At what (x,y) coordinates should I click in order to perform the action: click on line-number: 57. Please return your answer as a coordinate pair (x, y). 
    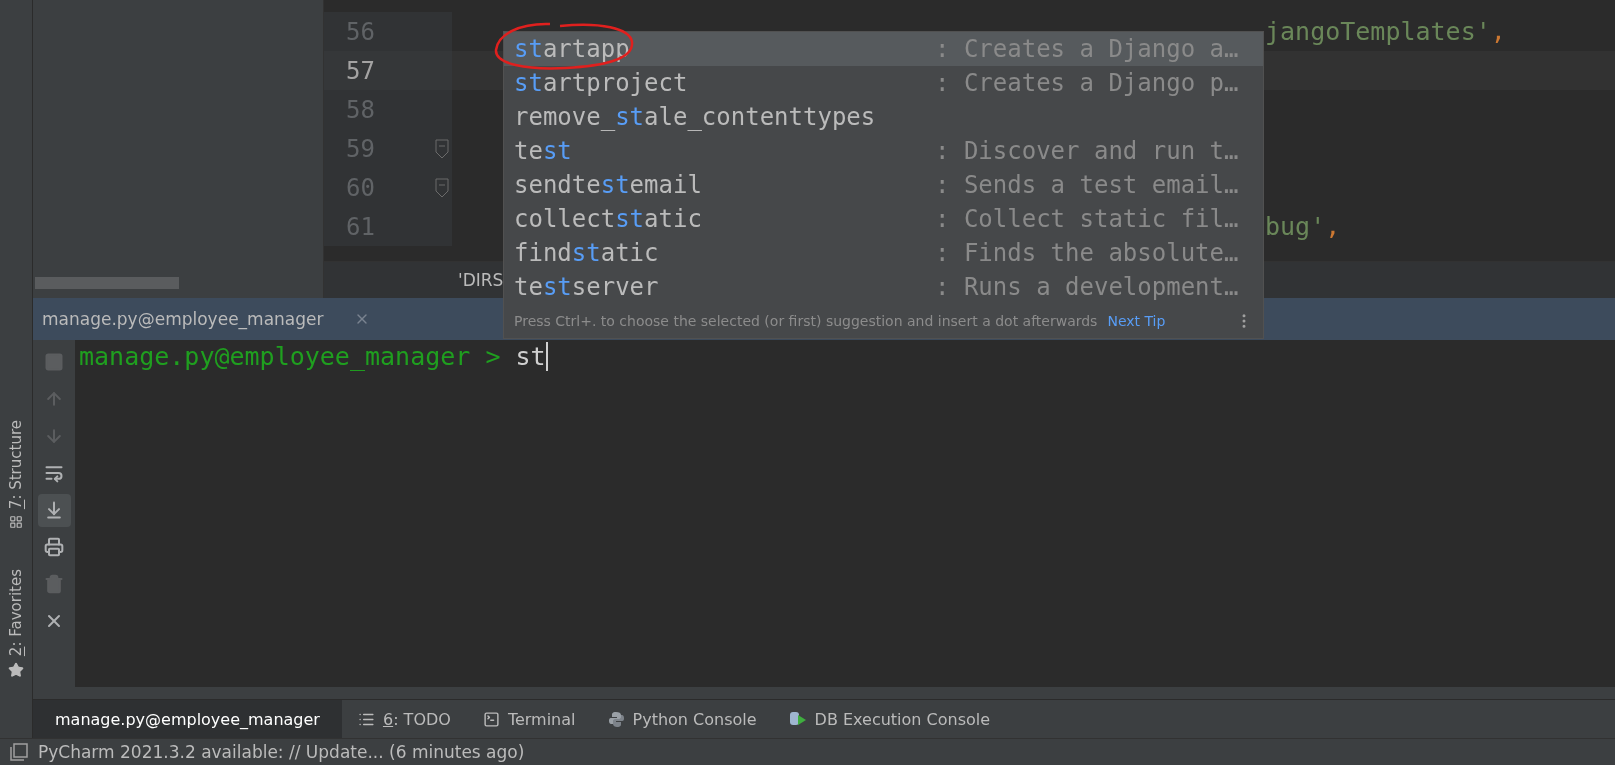
    Looking at the image, I should click on (360, 70).